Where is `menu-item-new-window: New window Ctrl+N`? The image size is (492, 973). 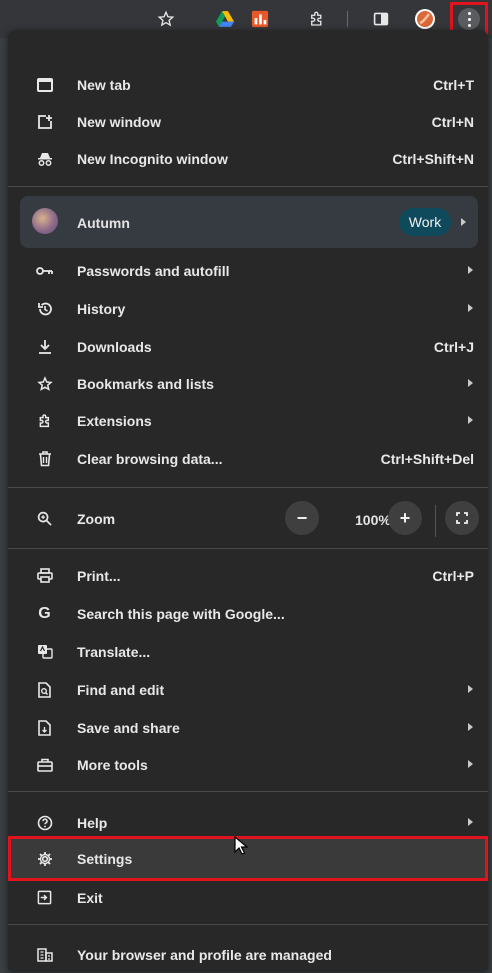
menu-item-new-window: New window Ctrl+N is located at coordinates (248, 121).